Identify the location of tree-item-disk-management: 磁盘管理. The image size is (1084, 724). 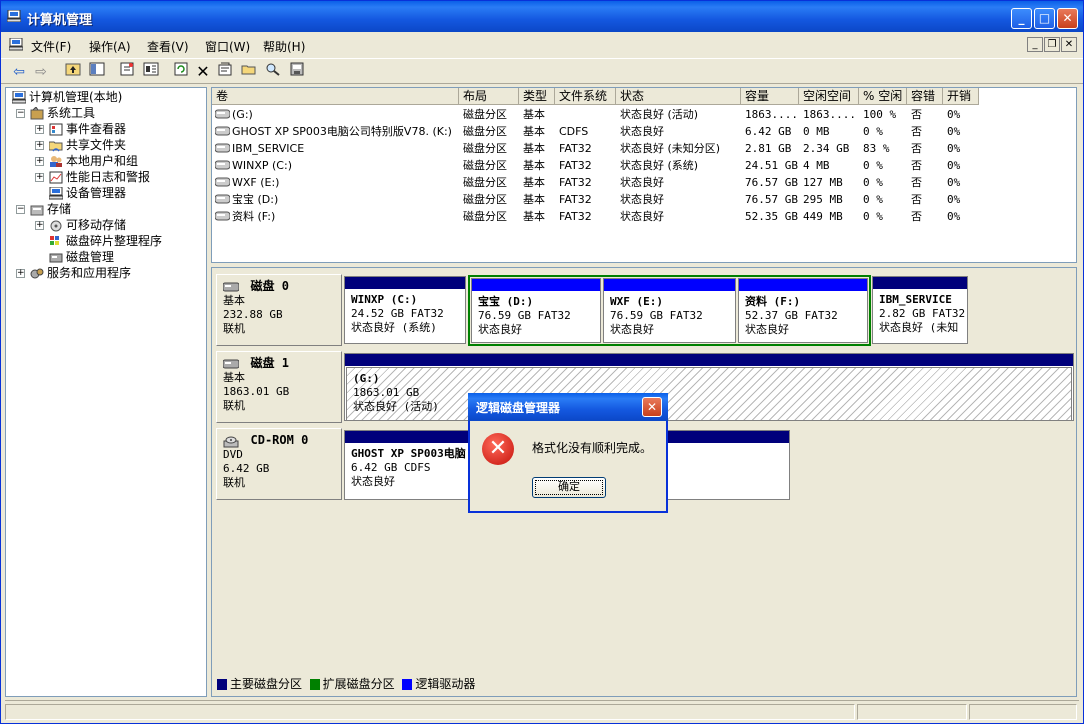
(81, 257).